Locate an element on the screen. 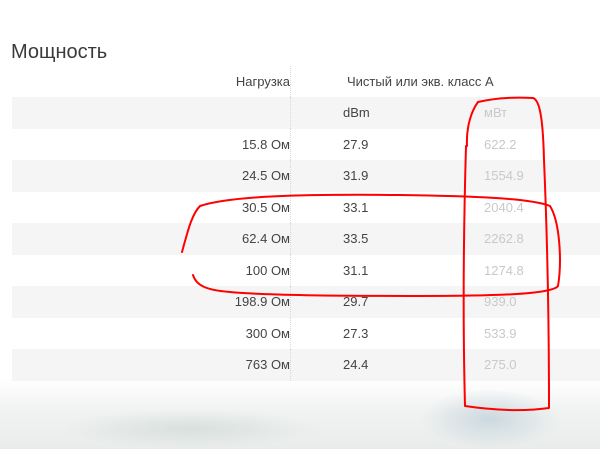 The width and height of the screenshot is (600, 449). units-row: dBm мВт is located at coordinates (306, 113).